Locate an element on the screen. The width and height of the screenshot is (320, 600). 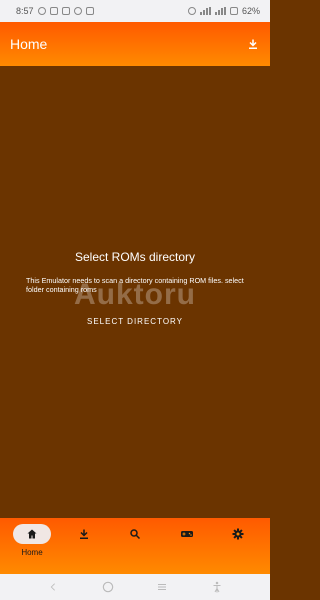
battery-icon is located at coordinates (233, 11).